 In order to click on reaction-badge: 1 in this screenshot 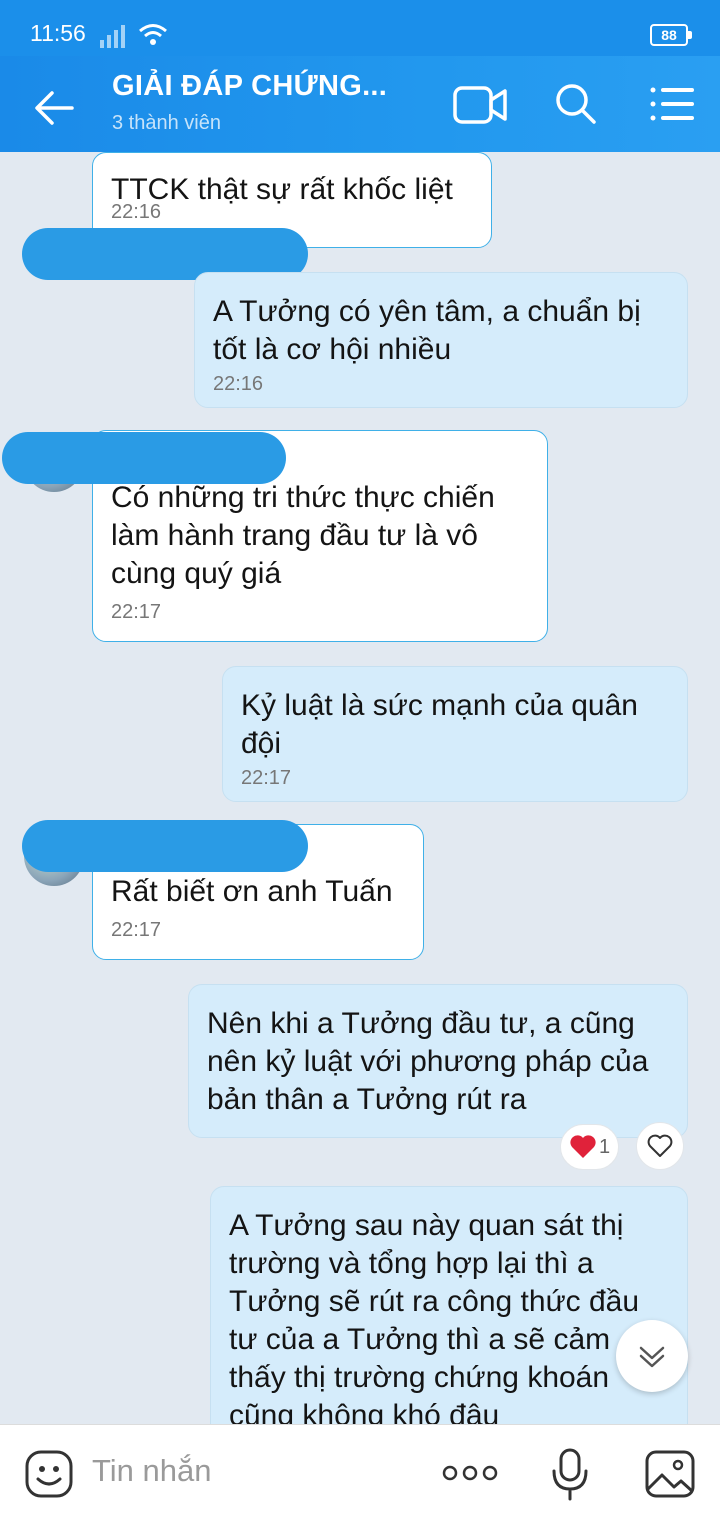, I will do `click(590, 1147)`.